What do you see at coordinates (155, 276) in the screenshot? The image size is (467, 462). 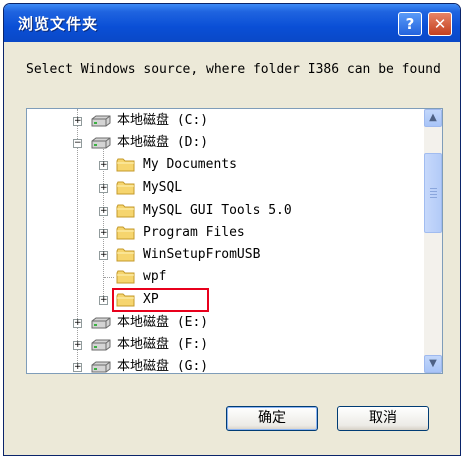 I see `tree-item-label: wpf` at bounding box center [155, 276].